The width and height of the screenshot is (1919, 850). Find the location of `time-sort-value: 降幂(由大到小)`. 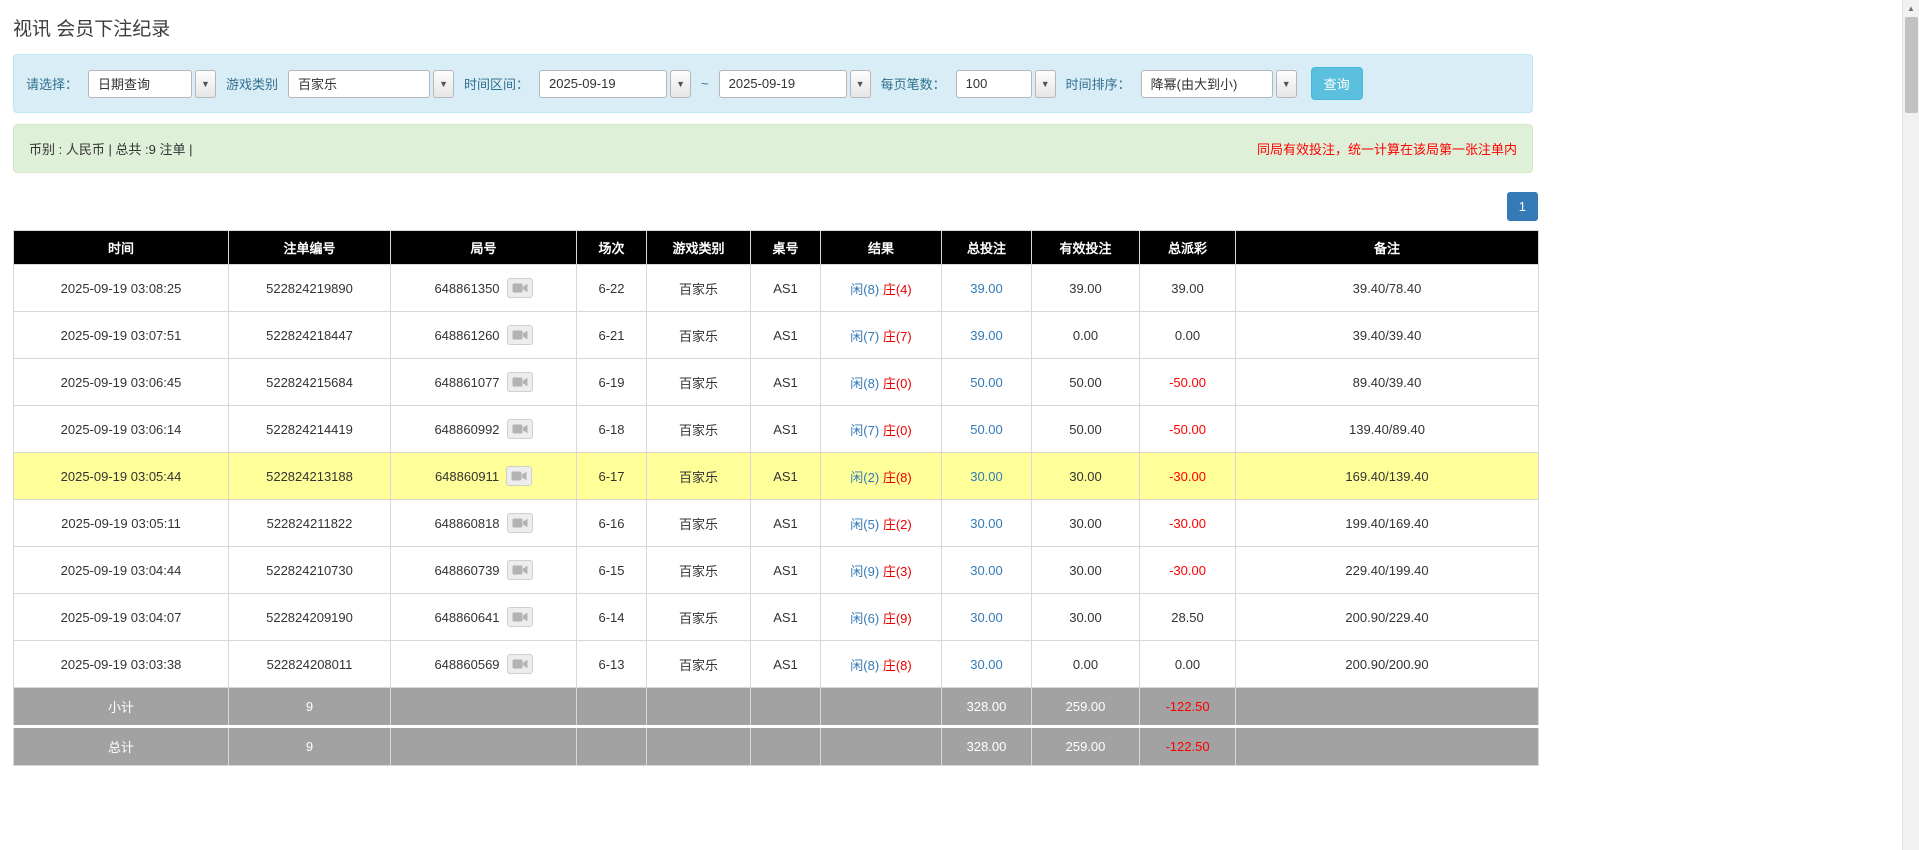

time-sort-value: 降幂(由大到小) is located at coordinates (1206, 83).